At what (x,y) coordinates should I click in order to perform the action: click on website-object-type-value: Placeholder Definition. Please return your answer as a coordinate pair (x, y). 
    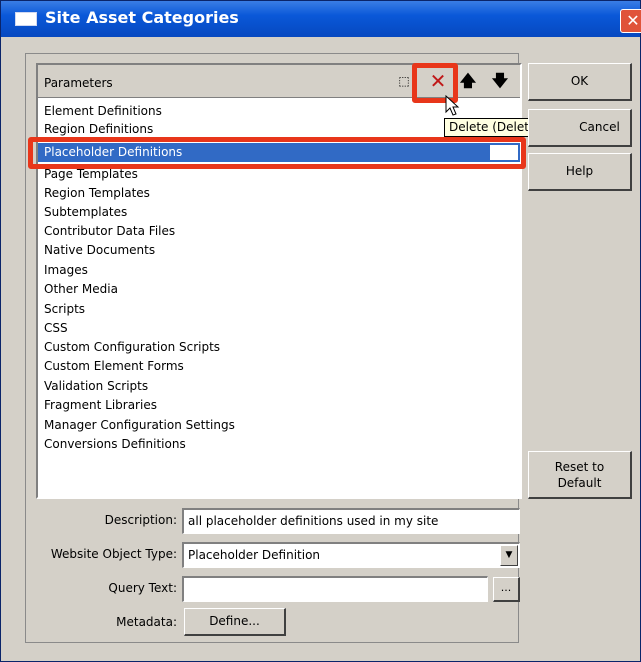
    Looking at the image, I should click on (254, 555).